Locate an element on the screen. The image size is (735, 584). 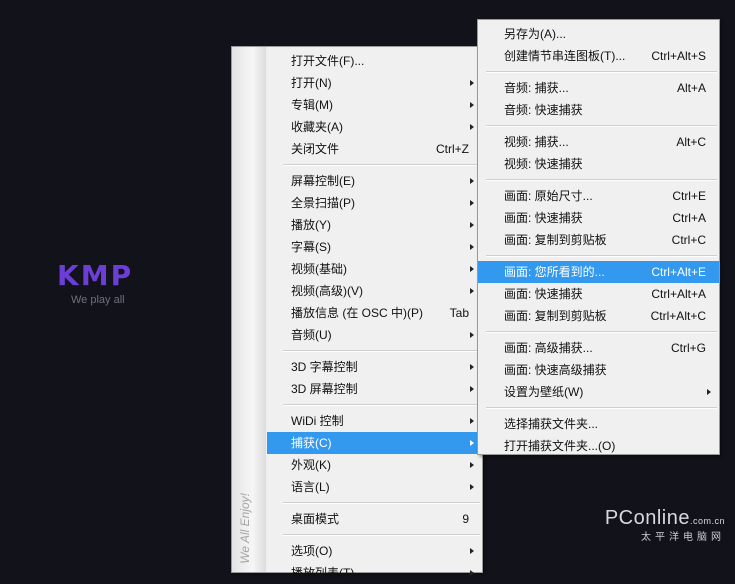
menu-item: 视频(高级)(V) is located at coordinates (374, 291).